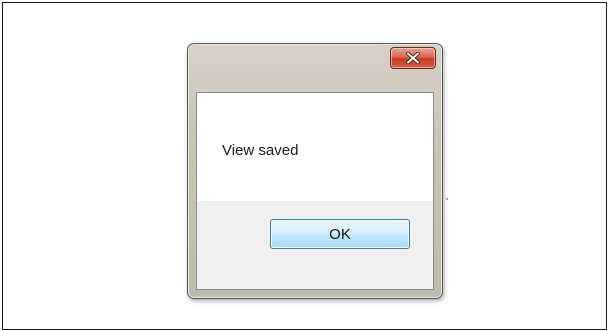  Describe the element at coordinates (315, 67) in the screenshot. I see `dialog-titlebar` at that location.